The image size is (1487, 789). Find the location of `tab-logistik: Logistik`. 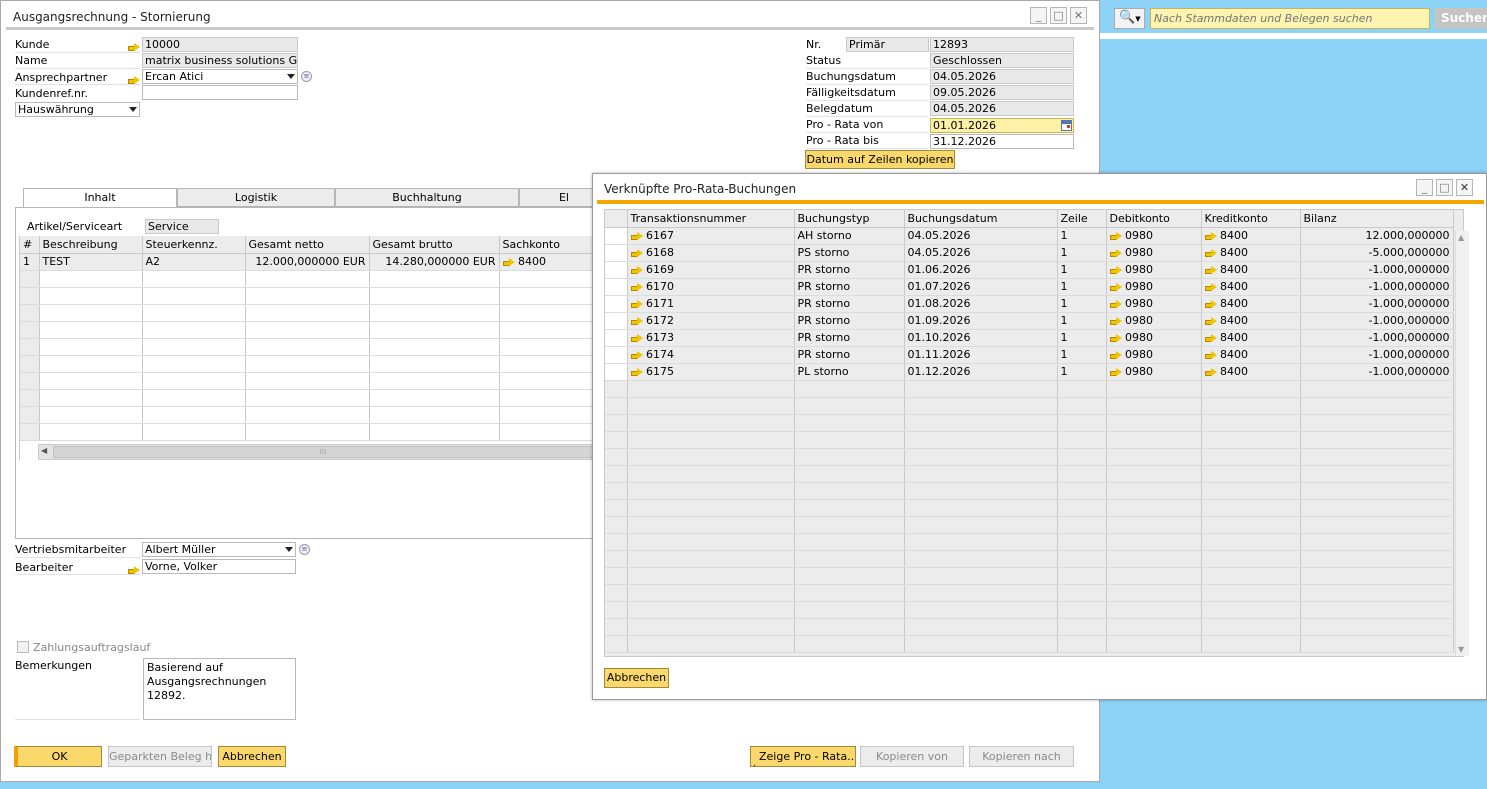

tab-logistik: Logistik is located at coordinates (256, 197).